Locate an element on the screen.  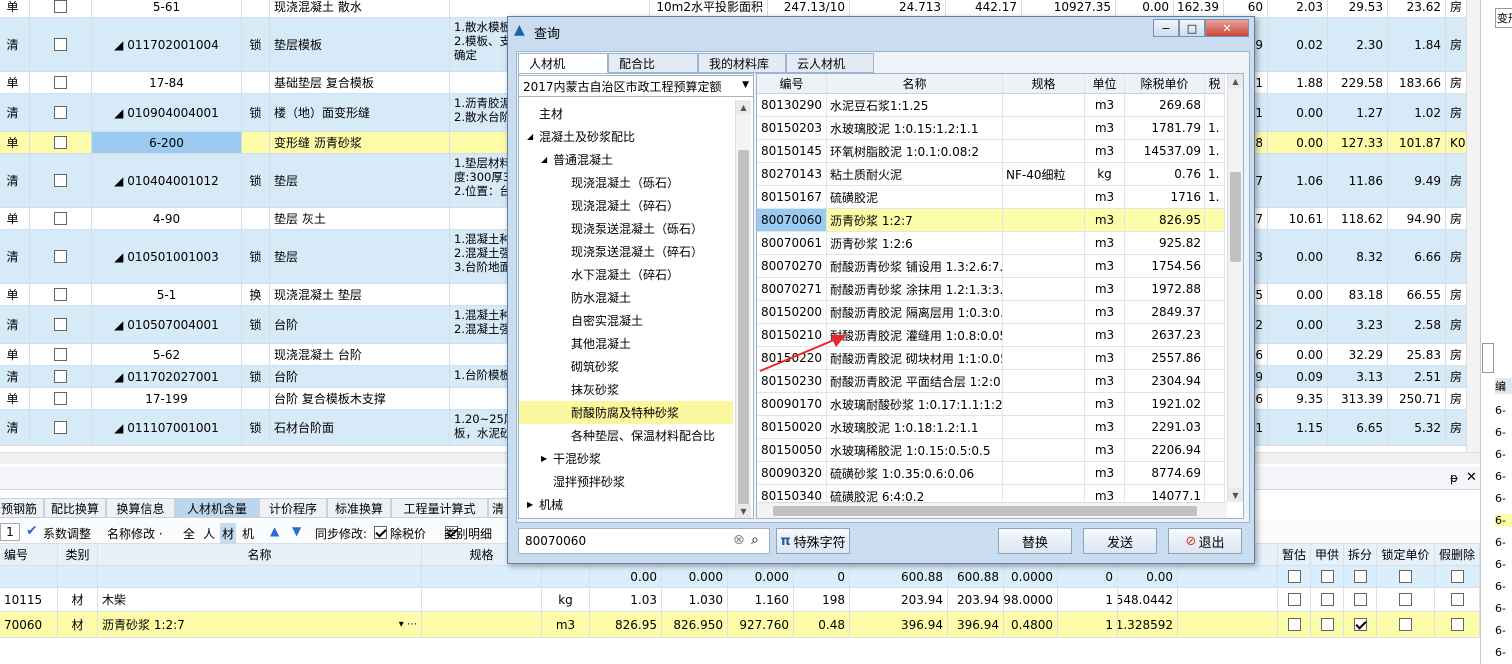
list-item: 80150020 水玻璃胶泥 1:0.18:1.2:1.1 m3 2291.03 is located at coordinates (991, 427).